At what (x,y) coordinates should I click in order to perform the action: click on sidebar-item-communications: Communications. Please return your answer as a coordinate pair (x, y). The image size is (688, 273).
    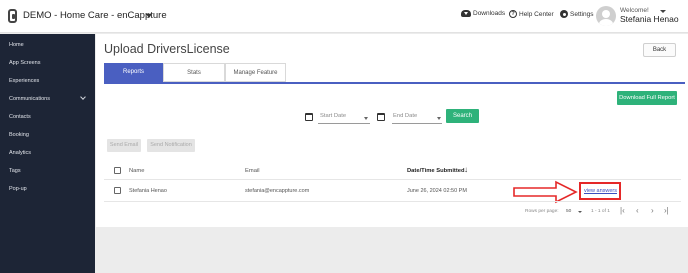
    Looking at the image, I should click on (29, 99).